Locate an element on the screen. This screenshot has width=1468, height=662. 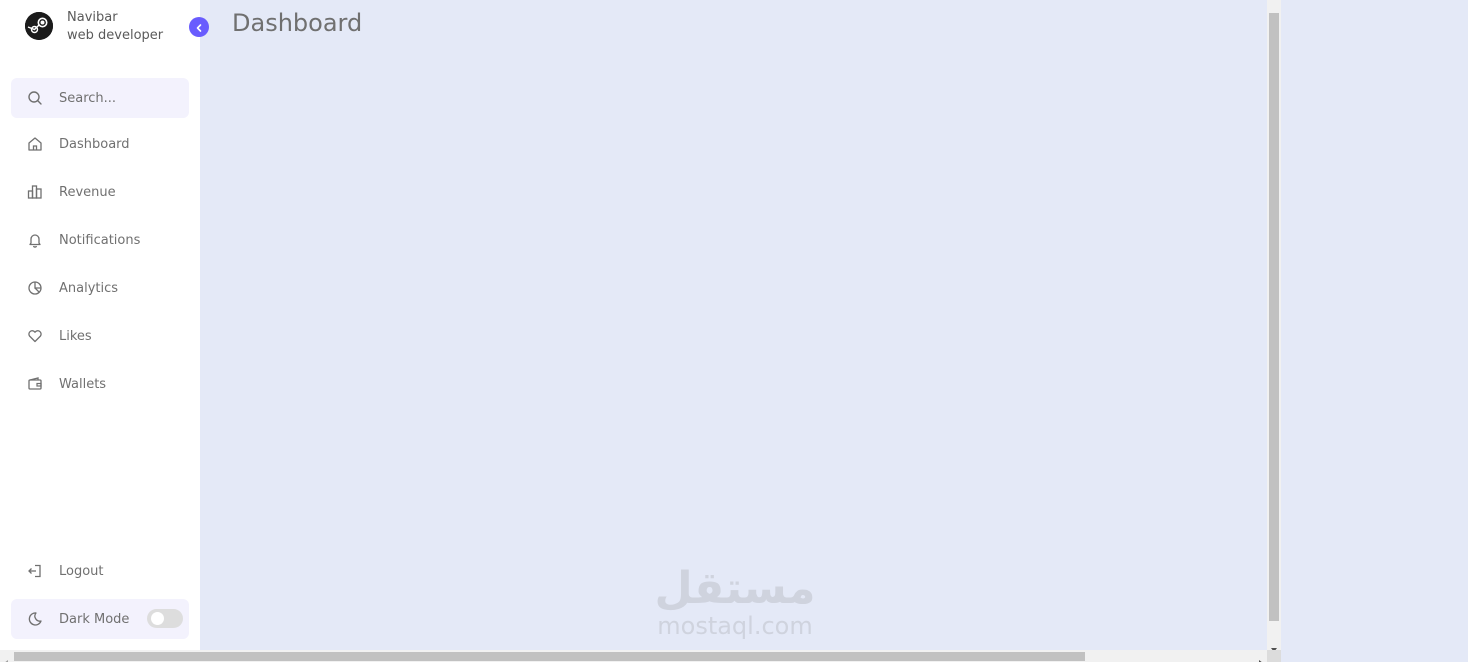
sidebar-item-label: Dashboard is located at coordinates (94, 144).